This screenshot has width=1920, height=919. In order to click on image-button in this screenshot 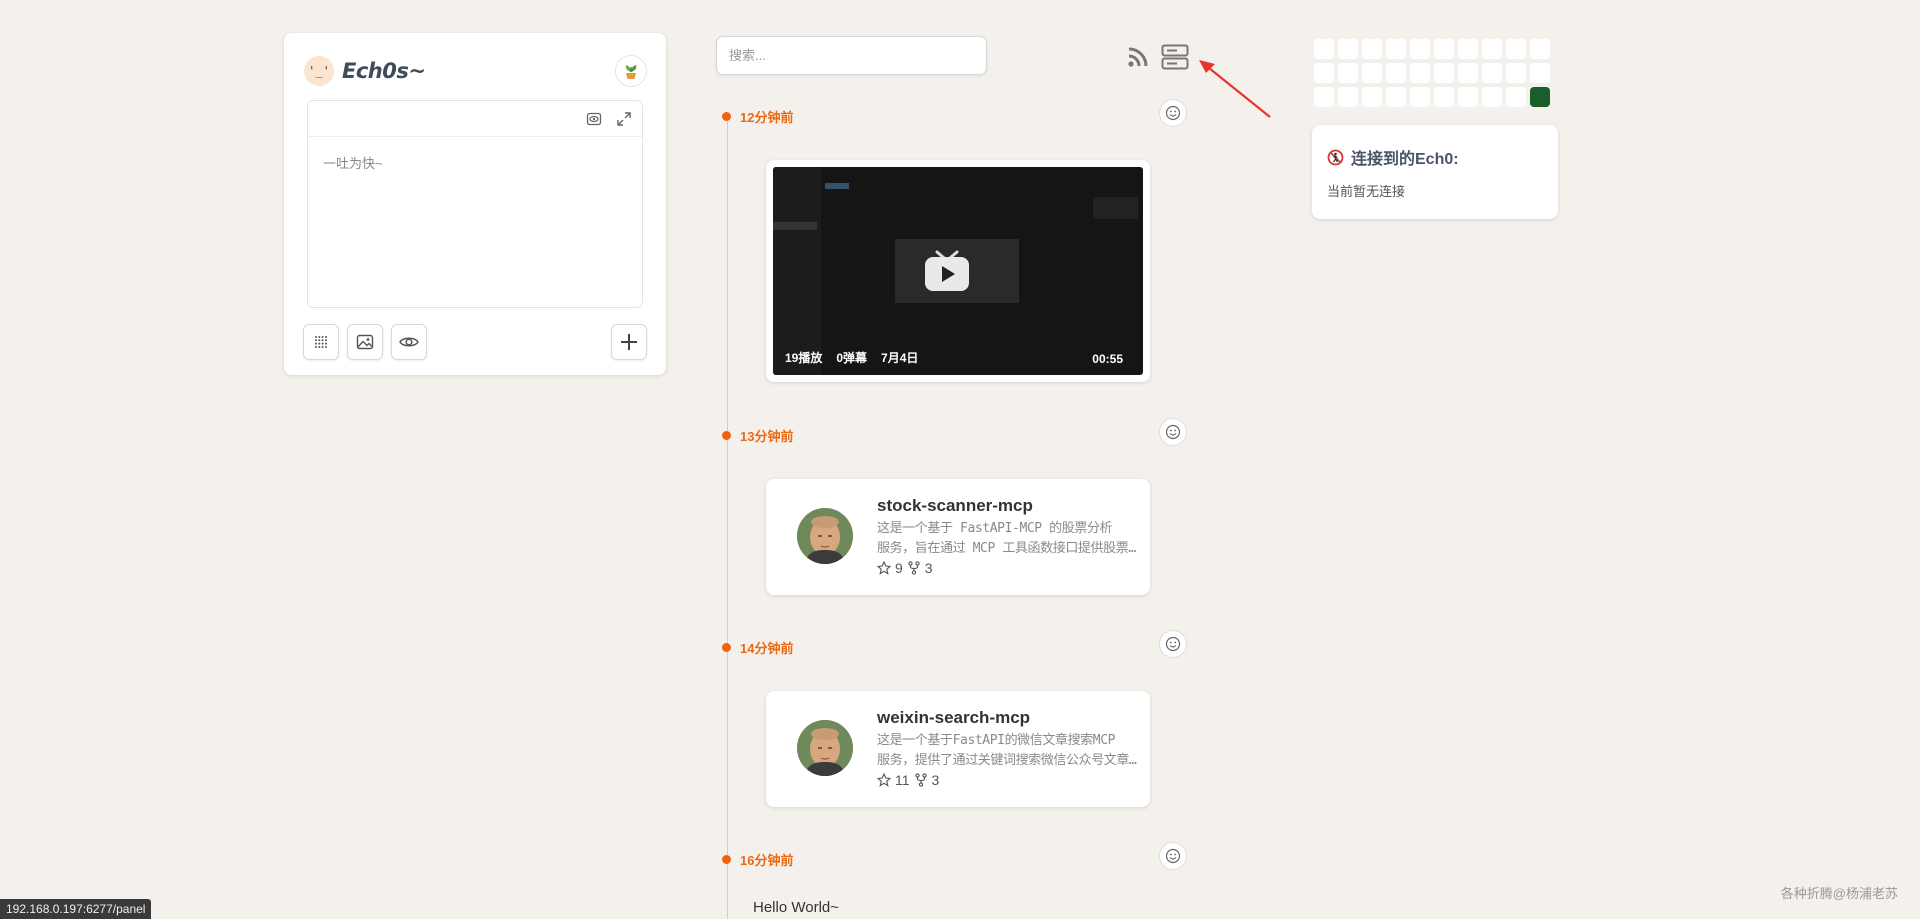, I will do `click(365, 342)`.